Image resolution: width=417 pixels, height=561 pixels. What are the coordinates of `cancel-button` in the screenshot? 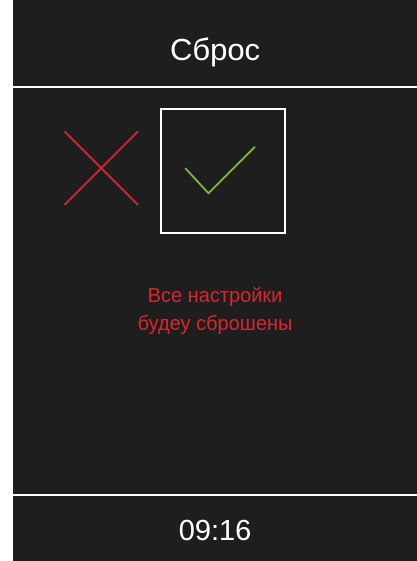 It's located at (108, 171).